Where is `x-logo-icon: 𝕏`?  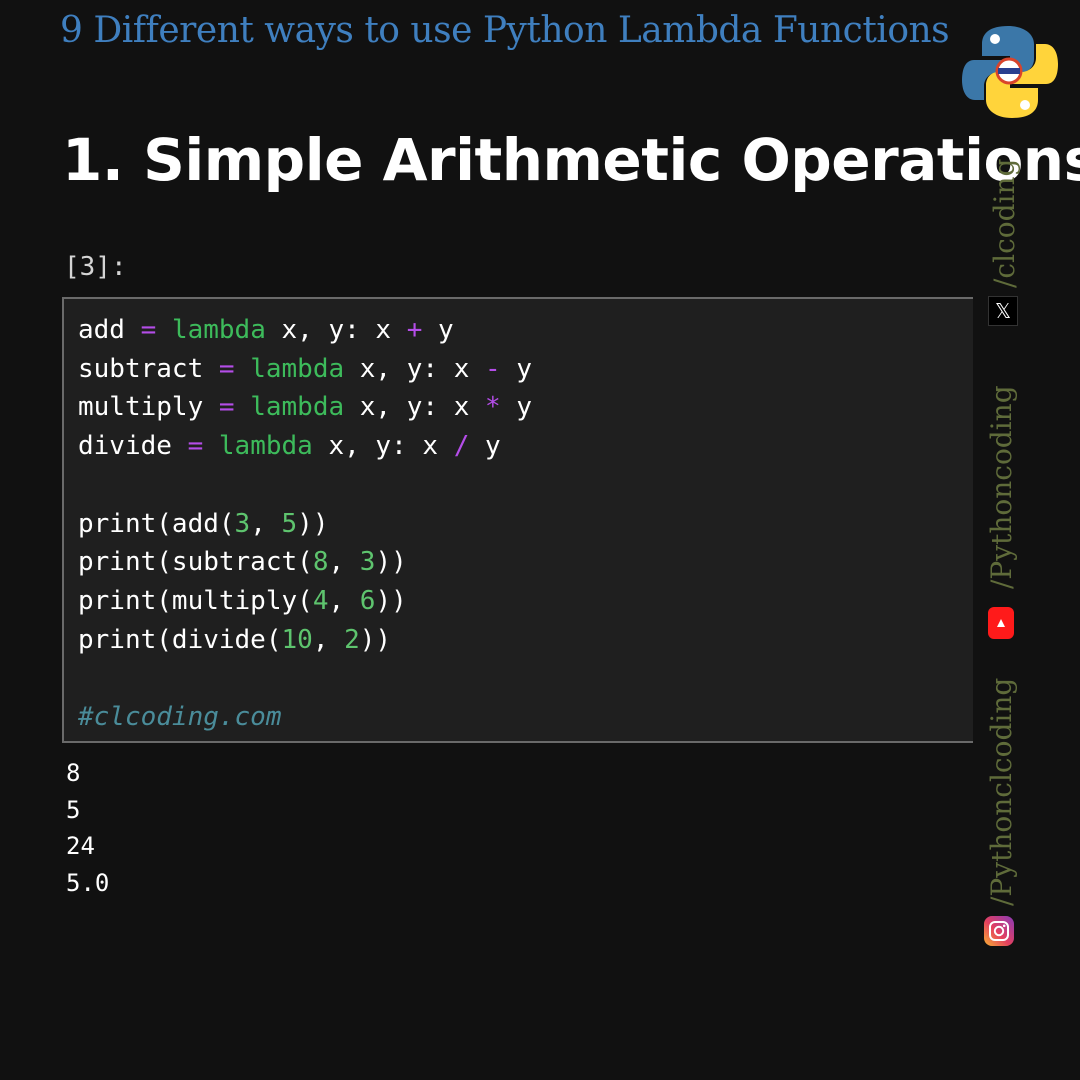 x-logo-icon: 𝕏 is located at coordinates (1003, 311).